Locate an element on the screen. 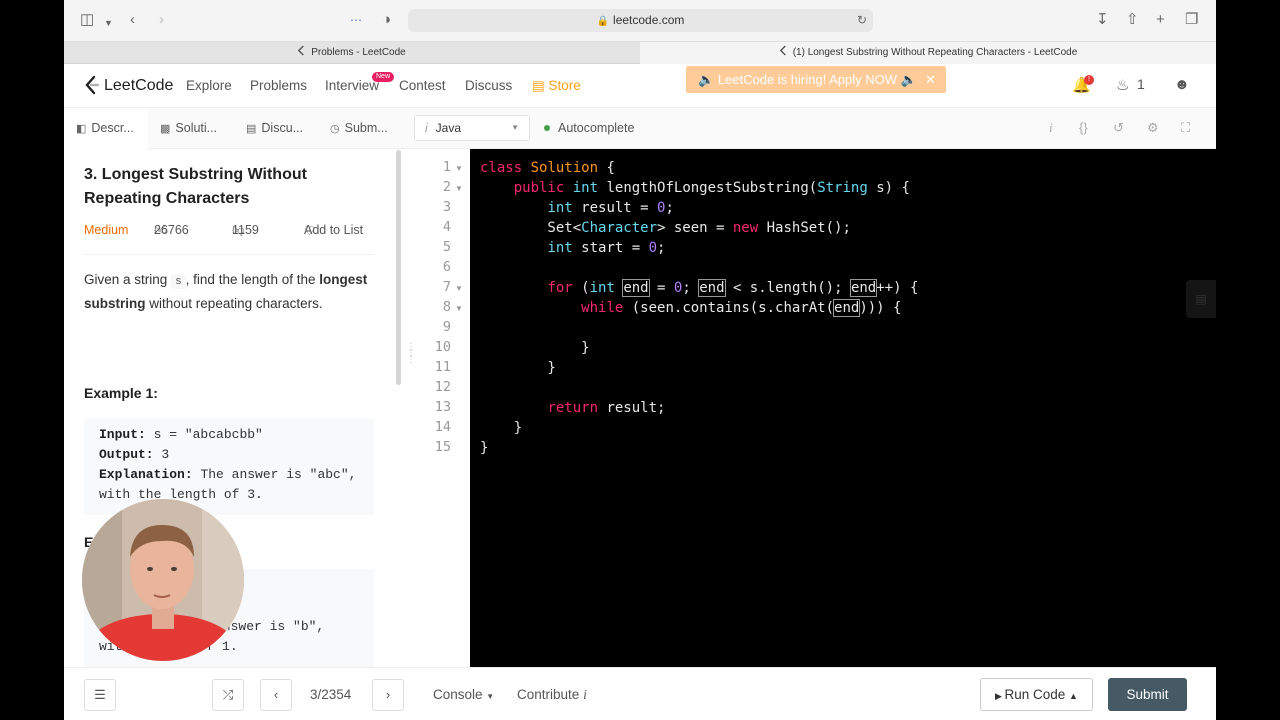  line-number: 7 is located at coordinates (446, 287).